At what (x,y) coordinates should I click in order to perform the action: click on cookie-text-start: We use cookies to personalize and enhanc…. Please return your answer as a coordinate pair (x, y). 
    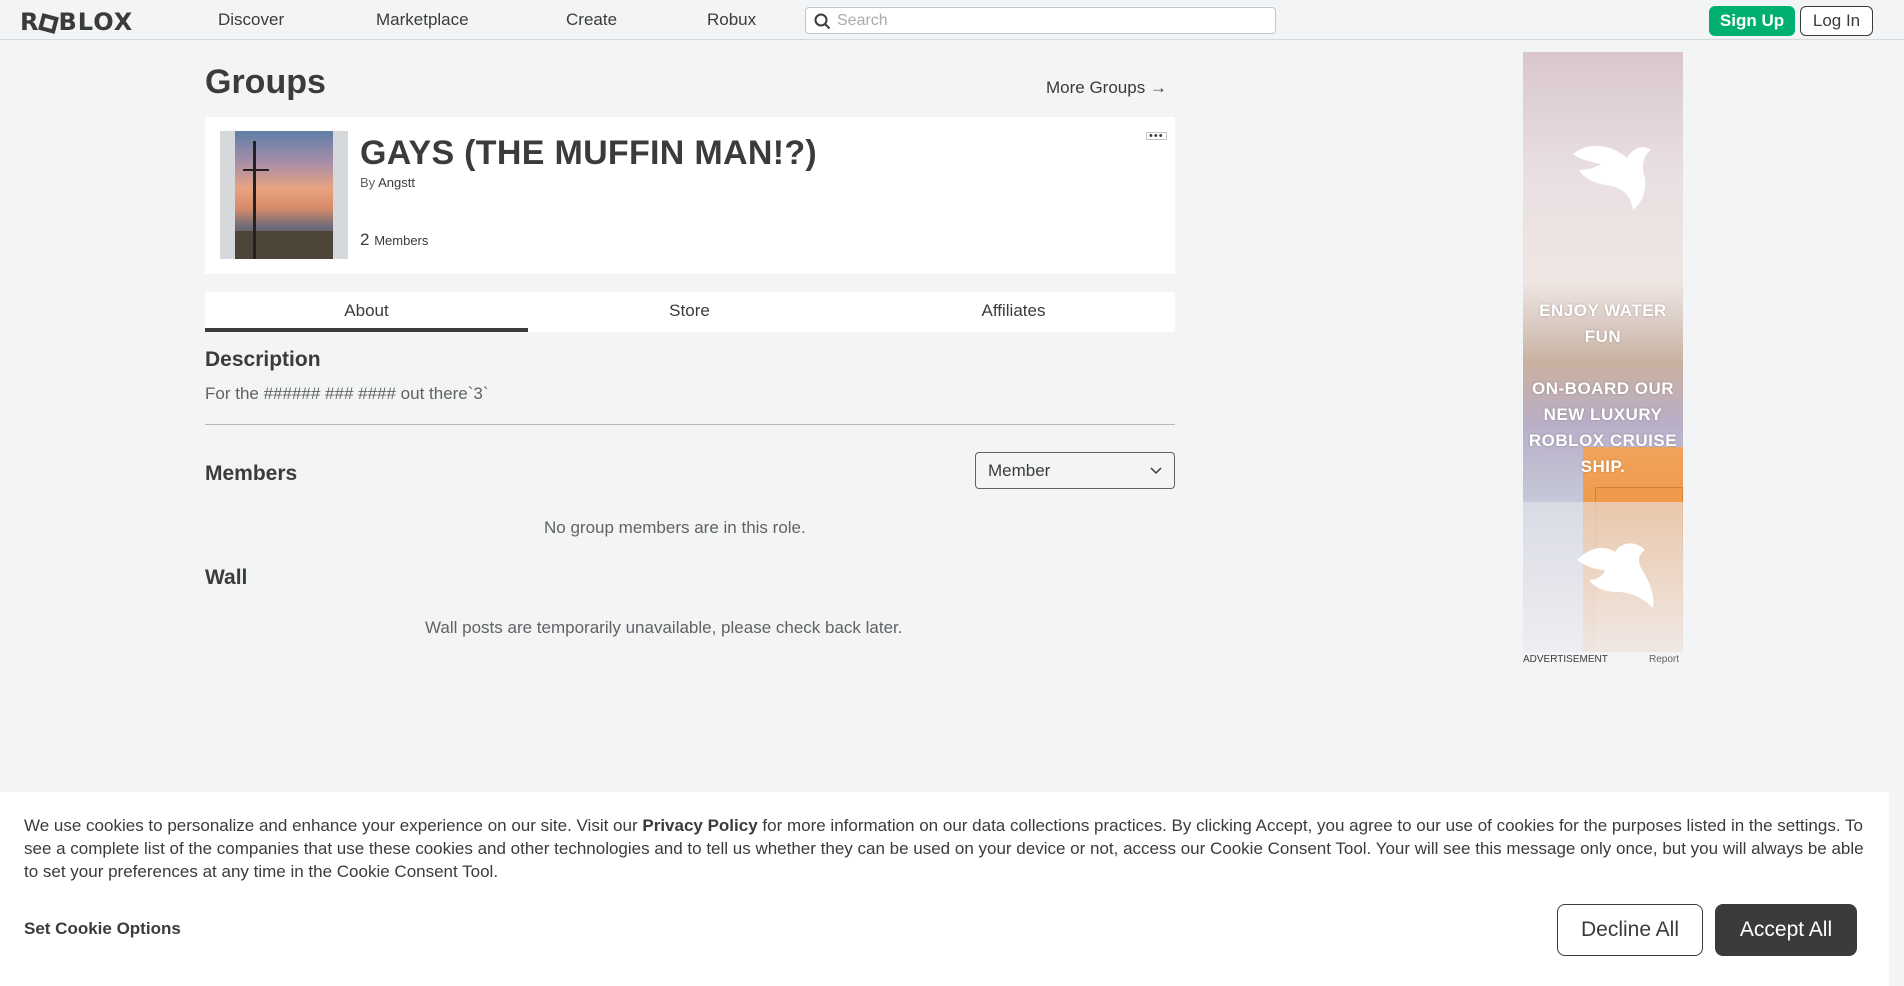
    Looking at the image, I should click on (333, 825).